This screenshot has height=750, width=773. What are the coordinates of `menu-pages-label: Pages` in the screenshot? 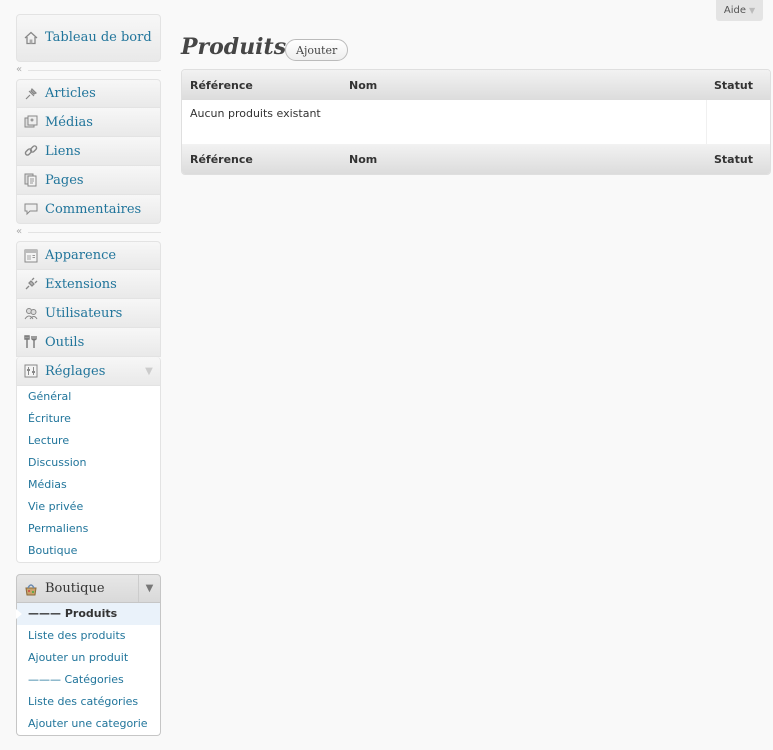 It's located at (64, 180).